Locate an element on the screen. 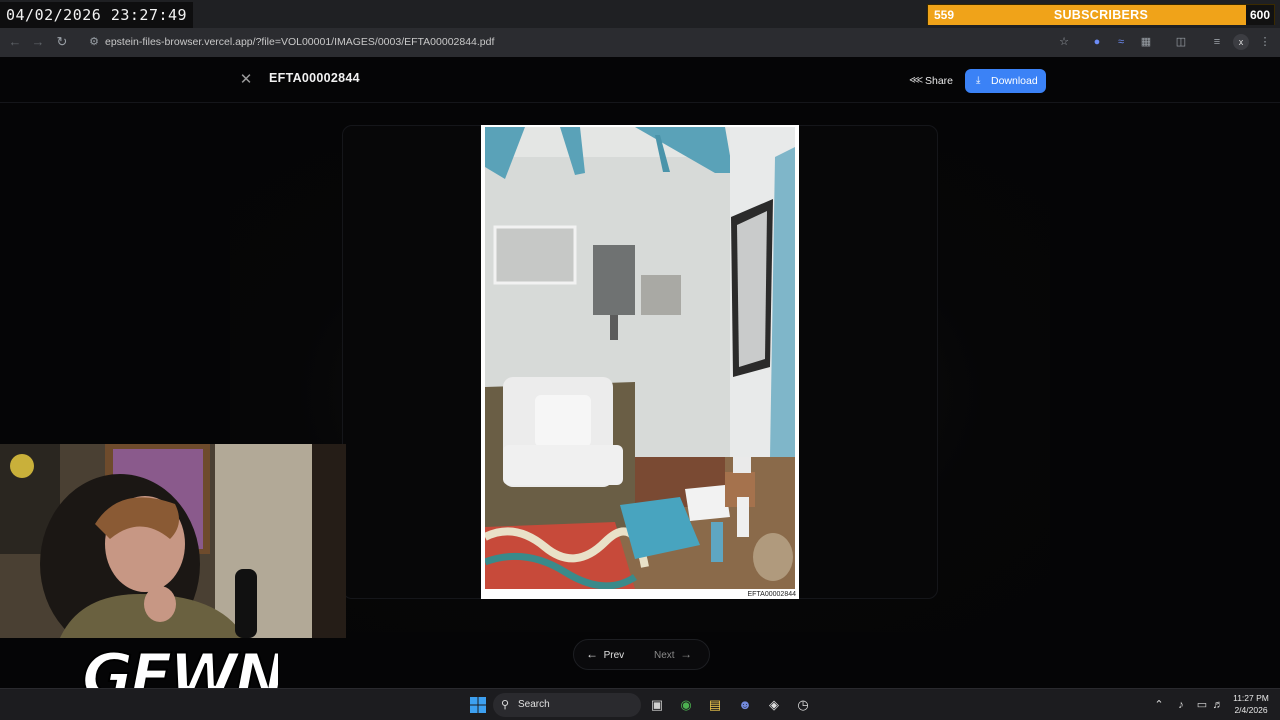  site-info-icon: ⚙ is located at coordinates (94, 42).